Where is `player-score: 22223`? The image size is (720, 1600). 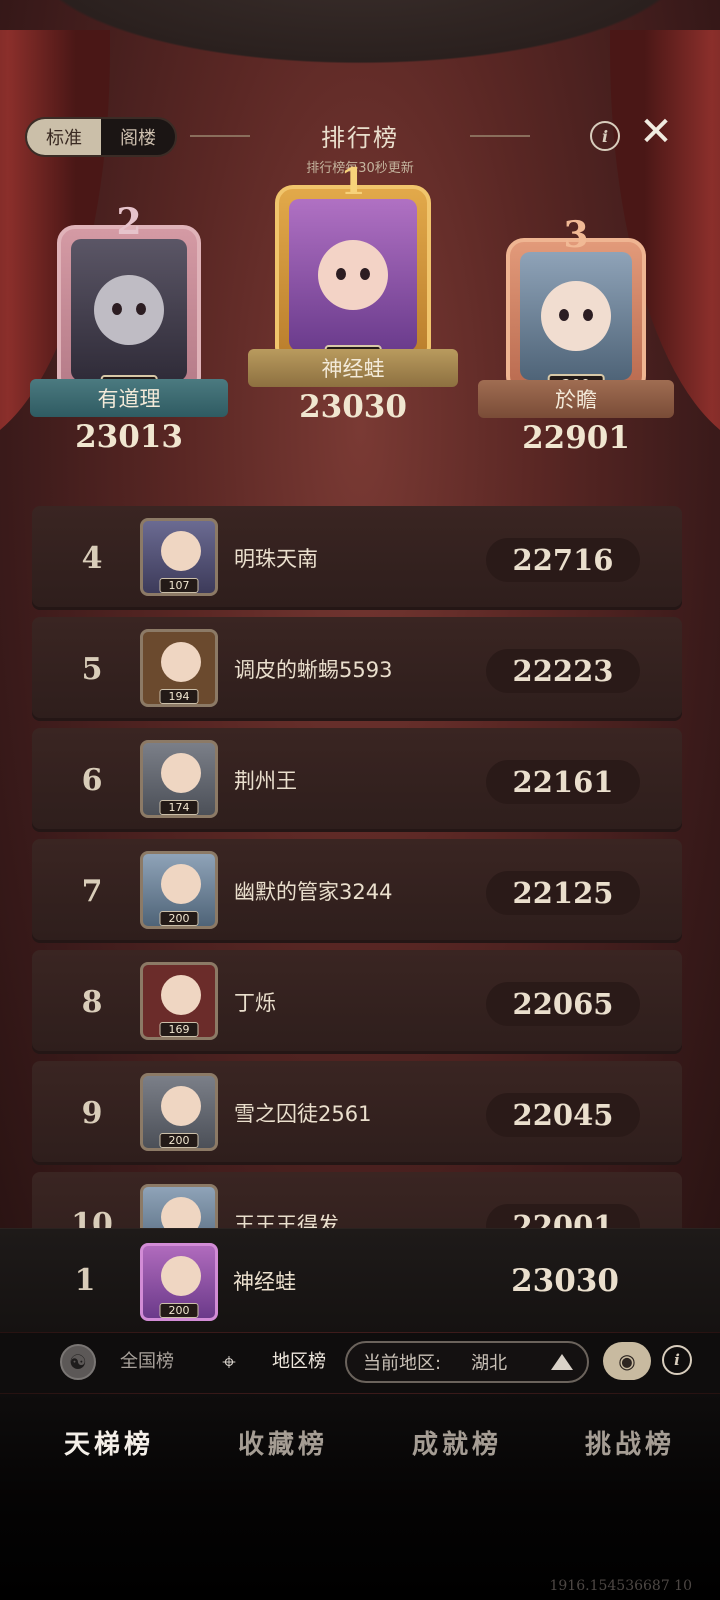
player-score: 22223 is located at coordinates (563, 671).